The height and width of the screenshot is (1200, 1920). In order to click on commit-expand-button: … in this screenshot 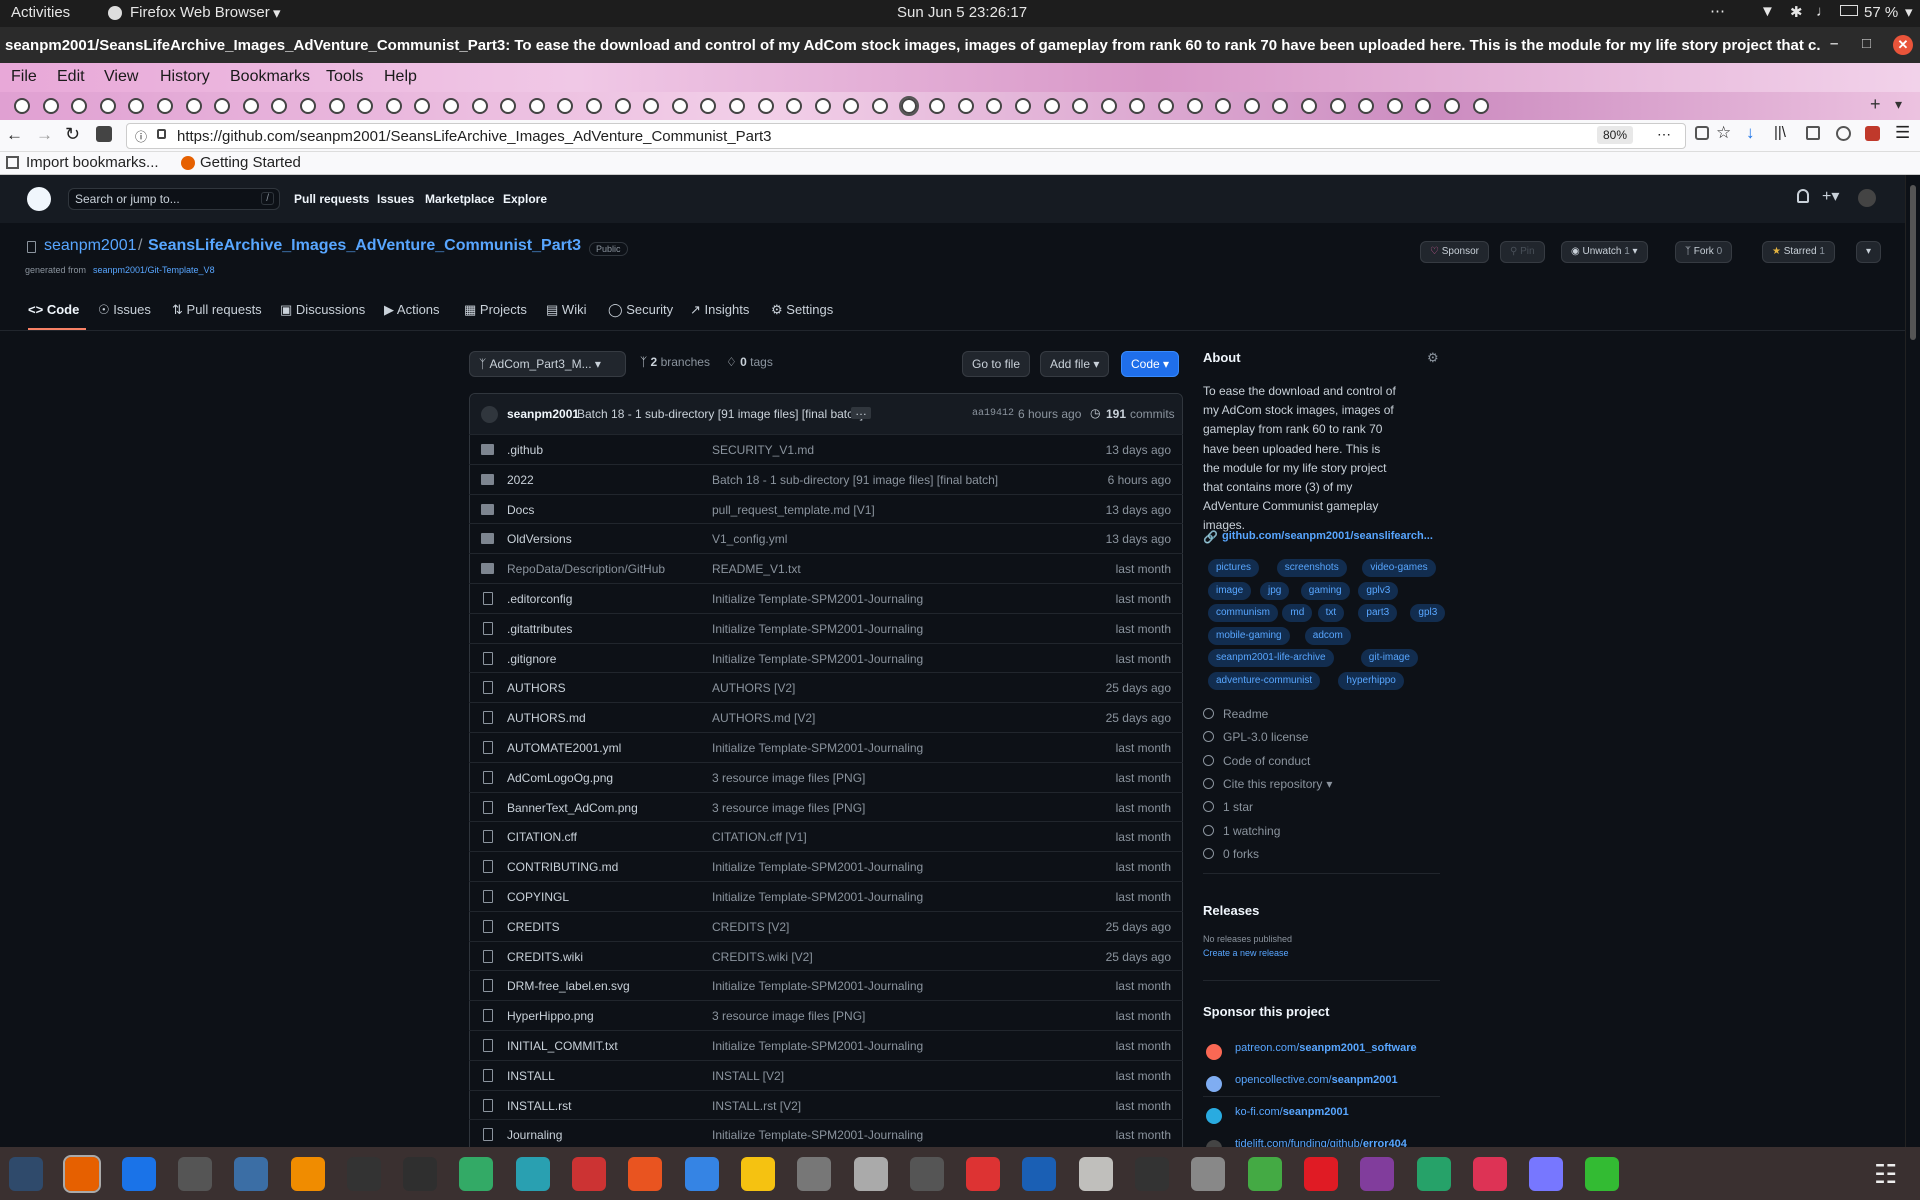, I will do `click(861, 412)`.